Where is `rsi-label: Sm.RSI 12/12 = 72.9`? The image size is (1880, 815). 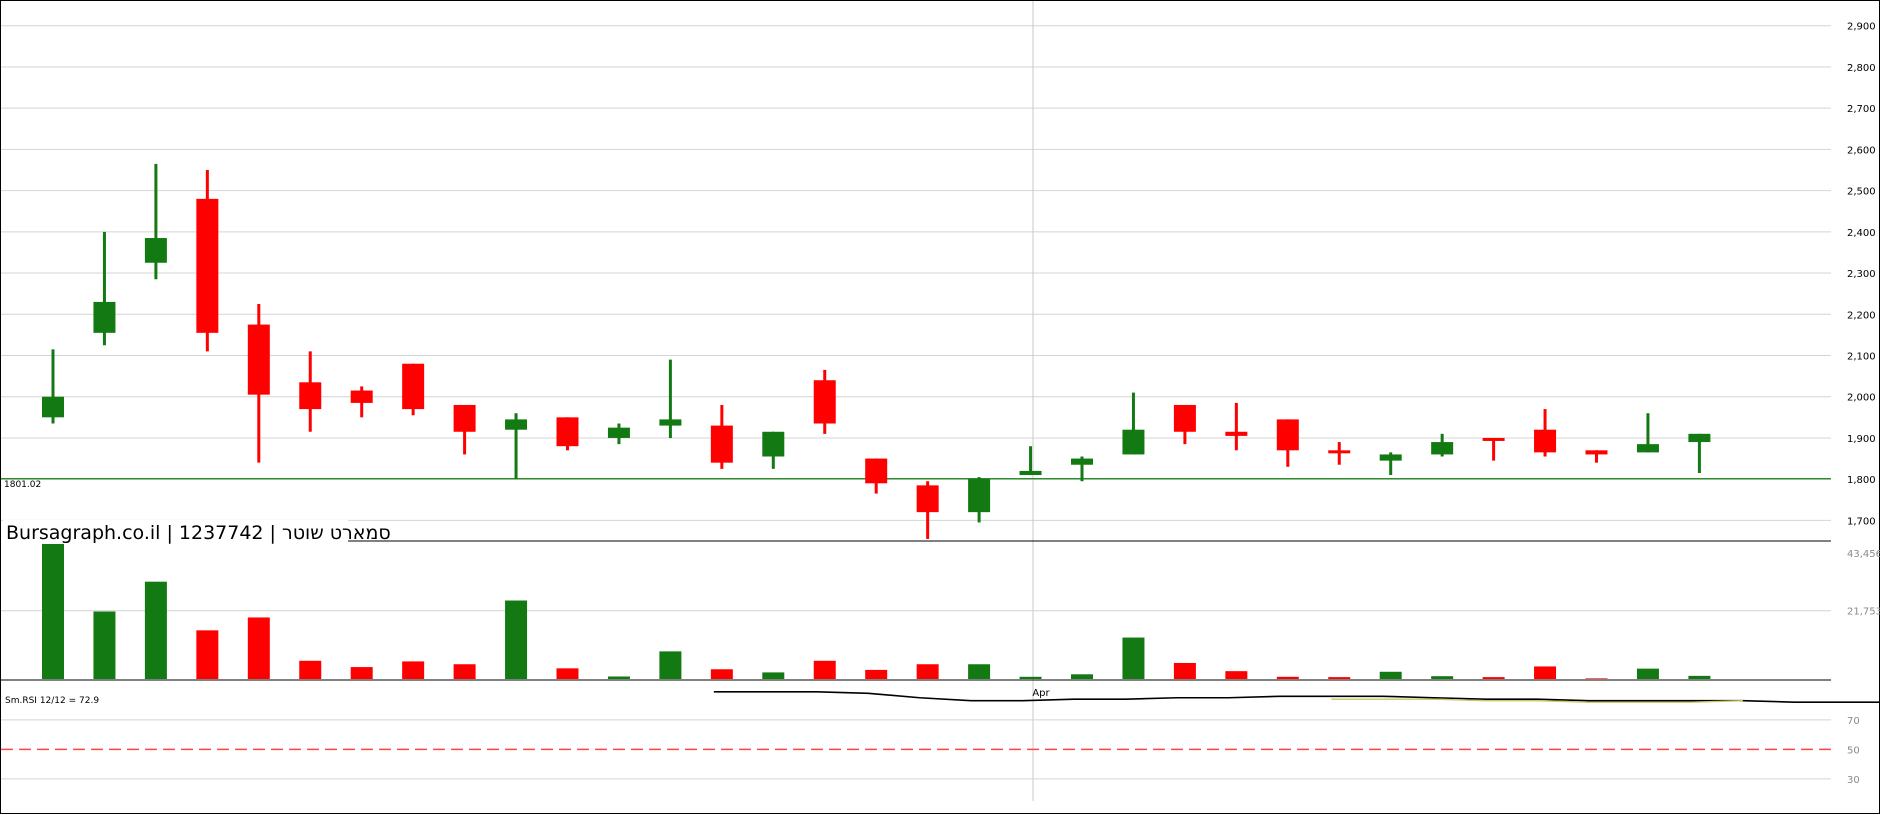 rsi-label: Sm.RSI 12/12 = 72.9 is located at coordinates (52, 701).